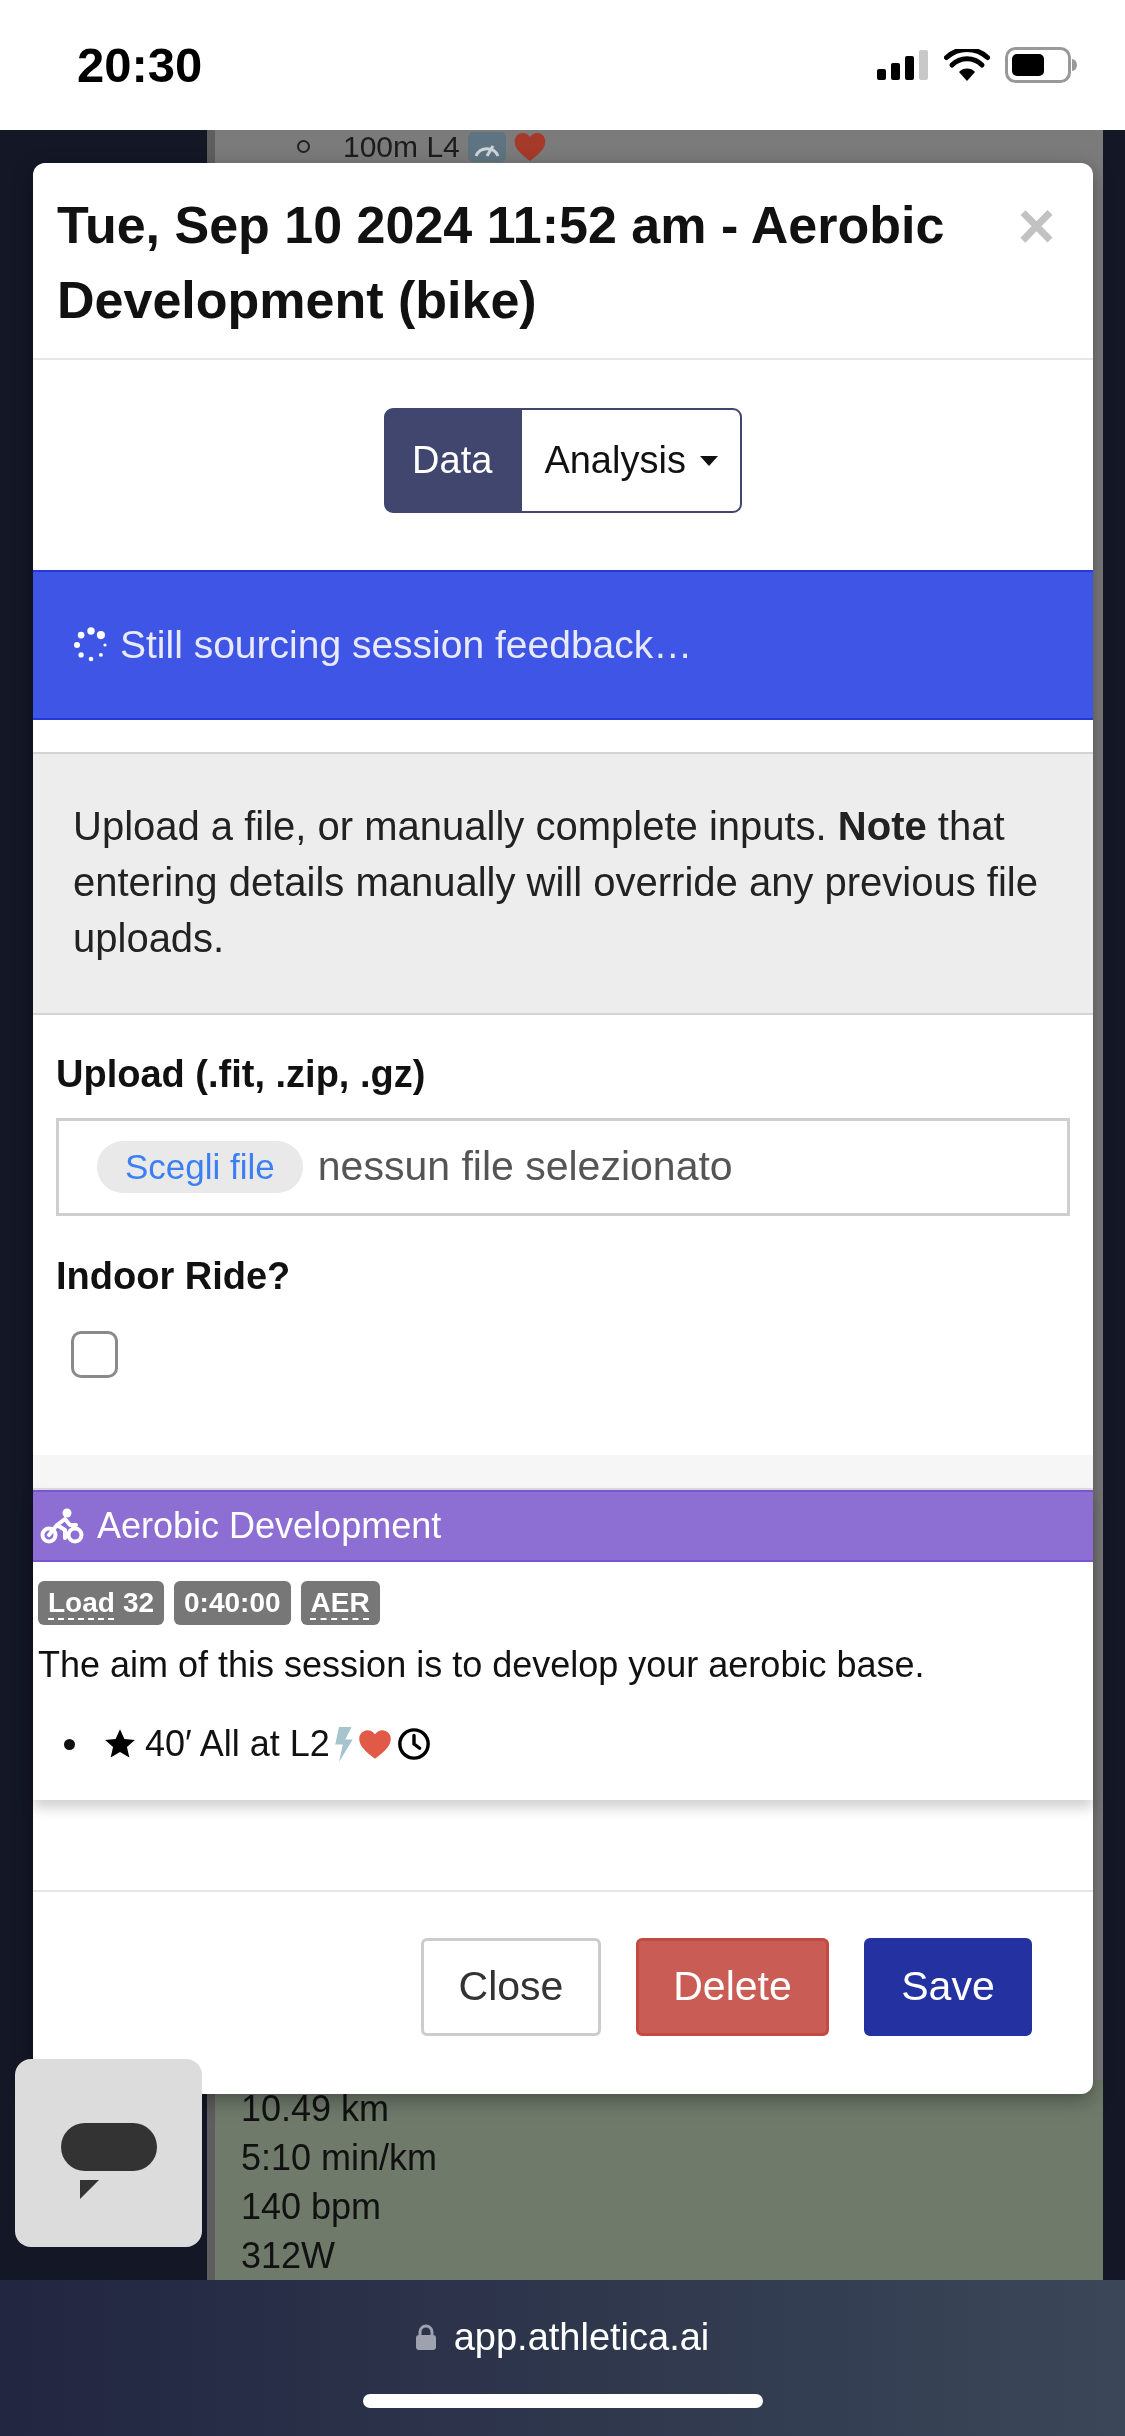 This screenshot has width=1125, height=2436. I want to click on close-button: Close, so click(511, 1987).